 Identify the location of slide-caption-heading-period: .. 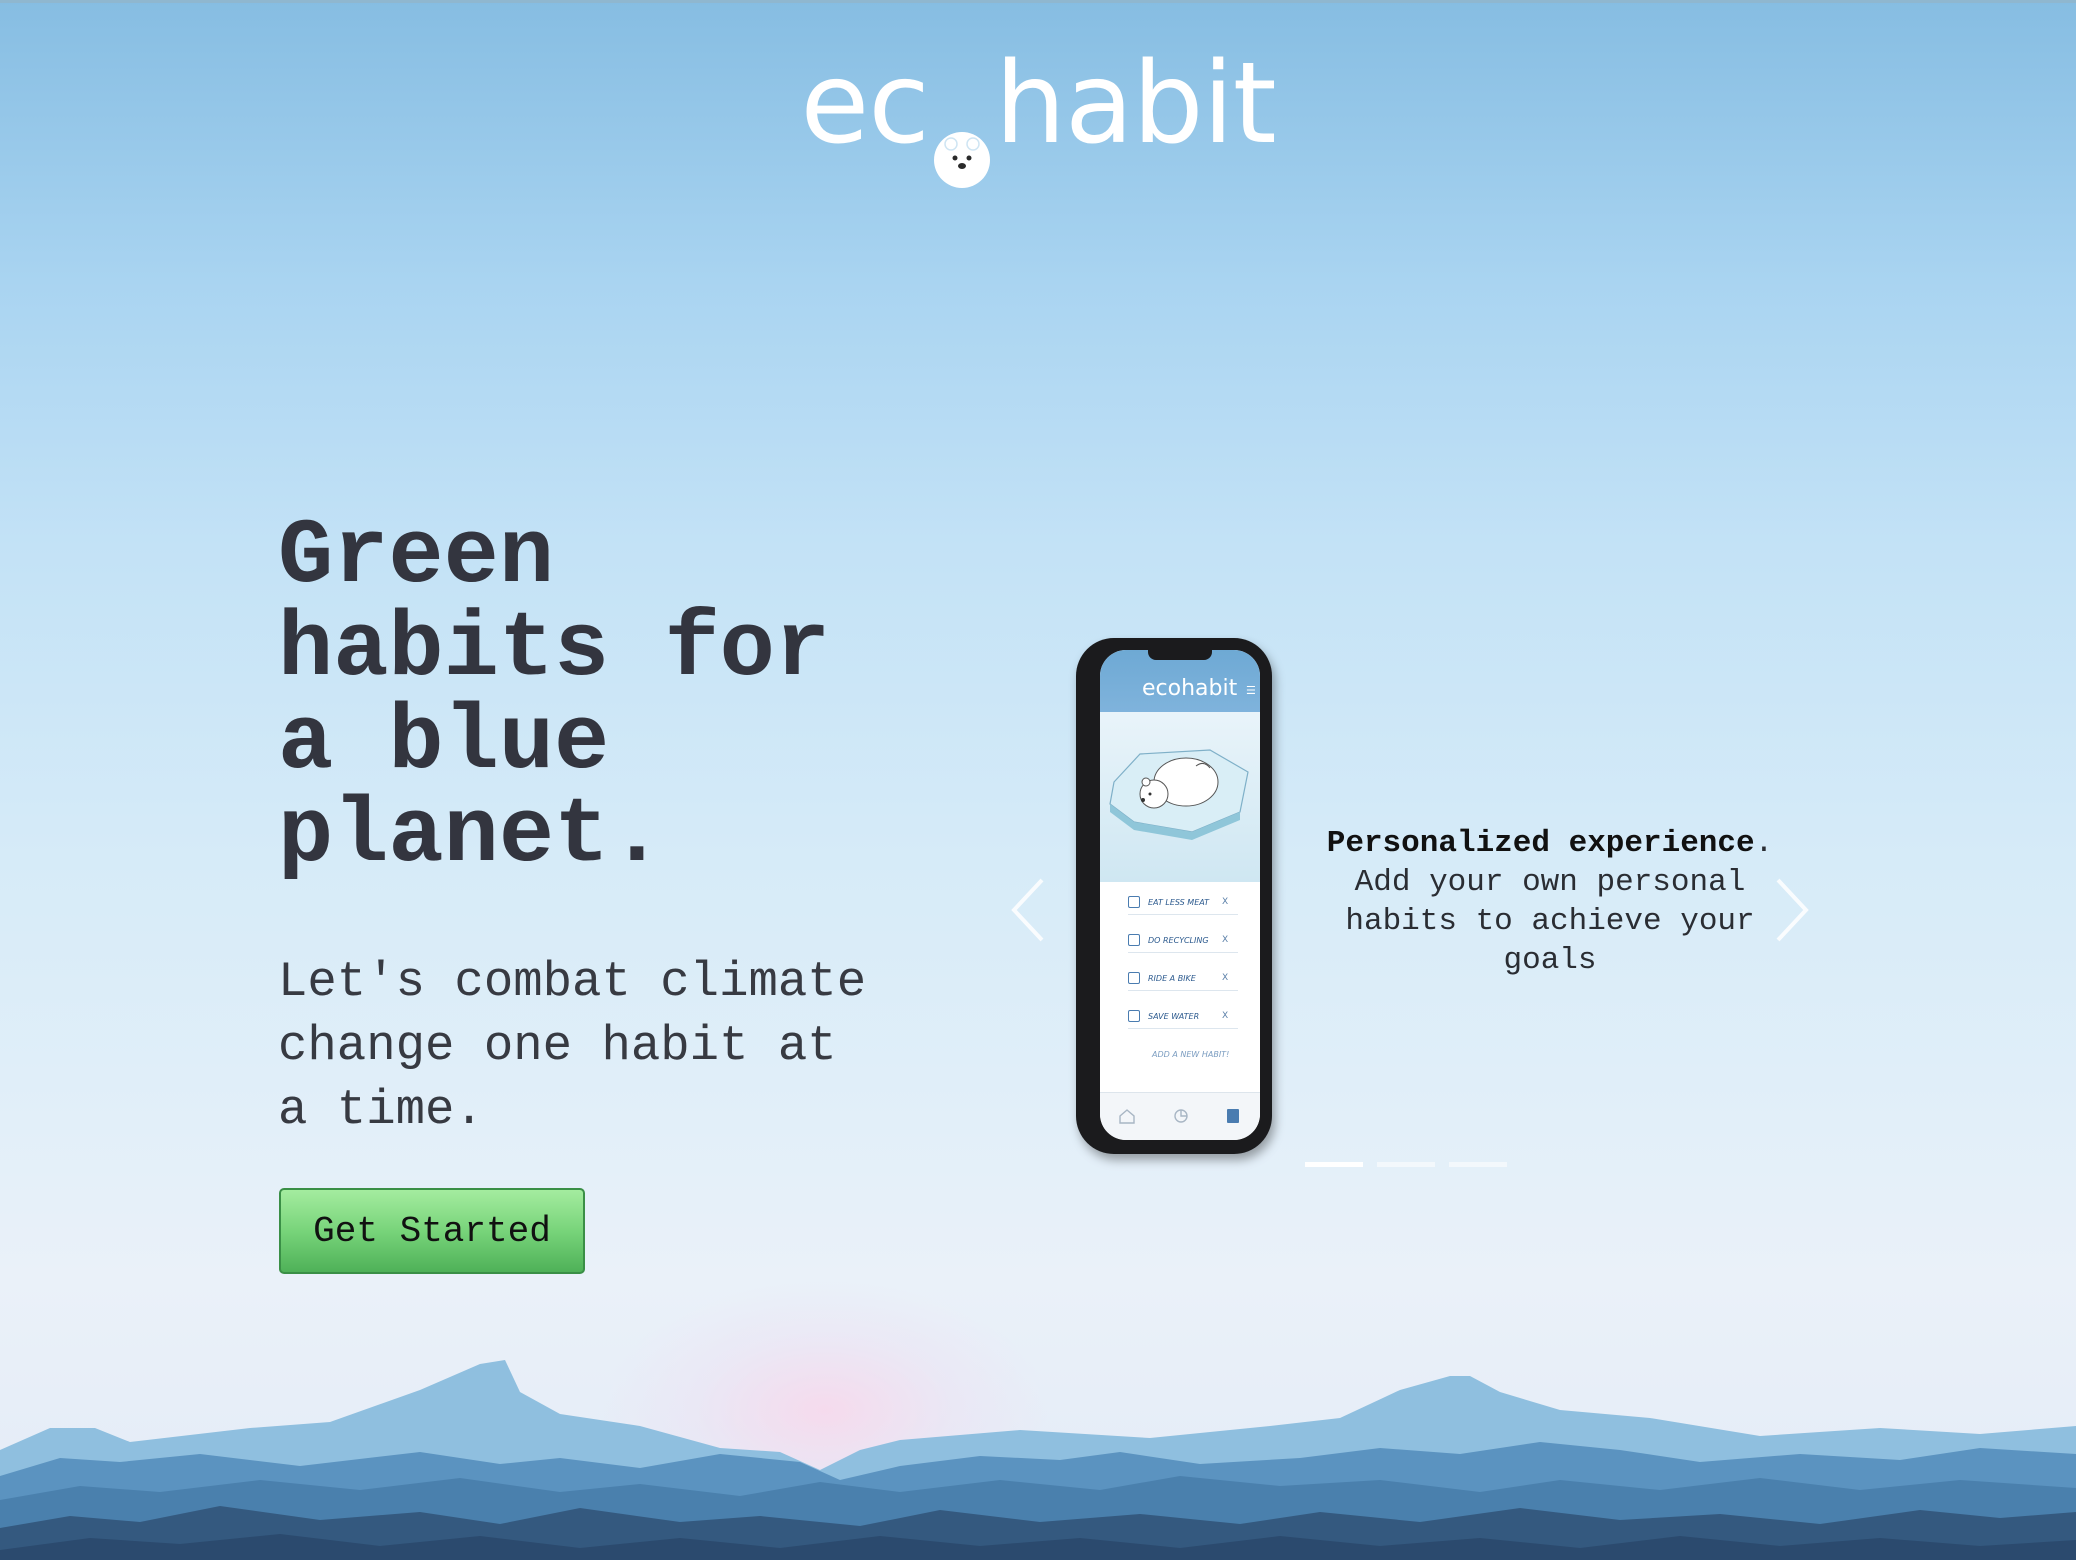
(1764, 843).